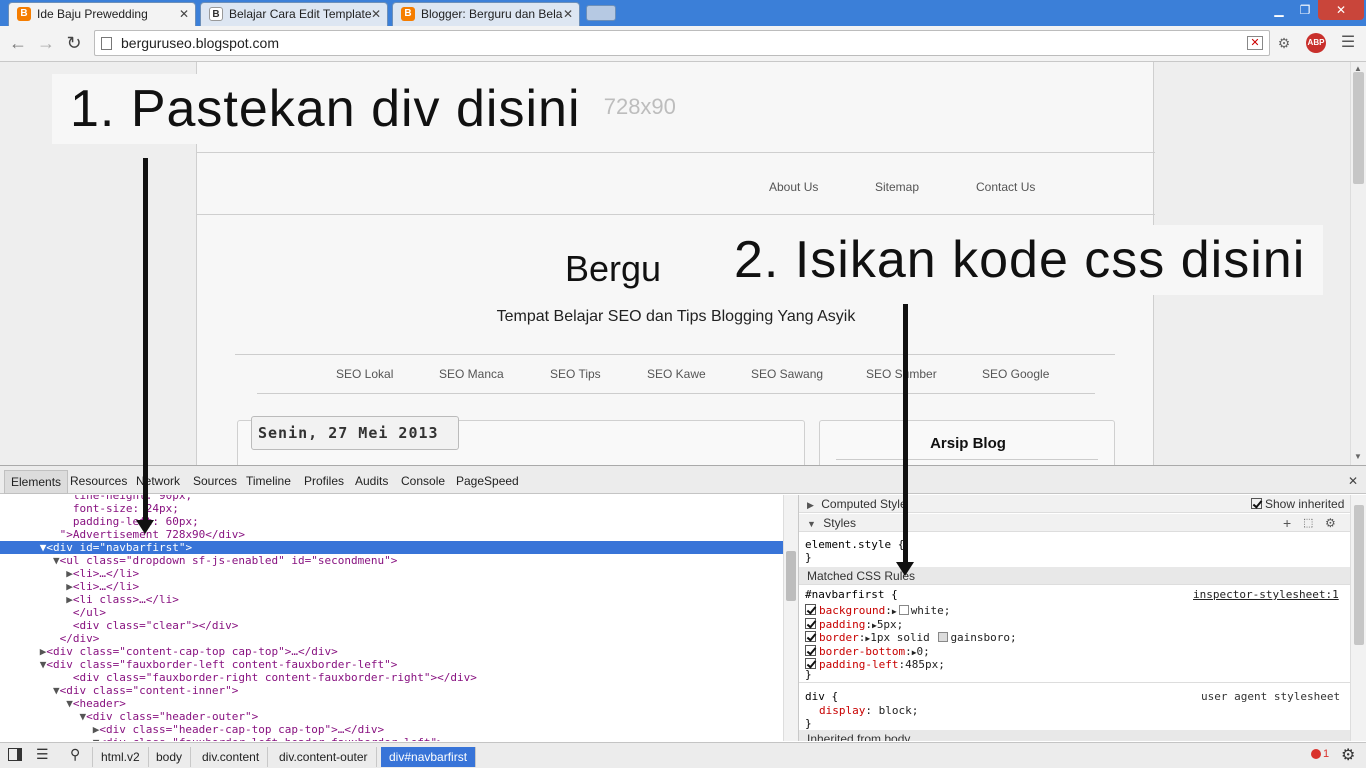 The height and width of the screenshot is (768, 1366). What do you see at coordinates (391, 612) in the screenshot?
I see `dom-node: </ul>` at bounding box center [391, 612].